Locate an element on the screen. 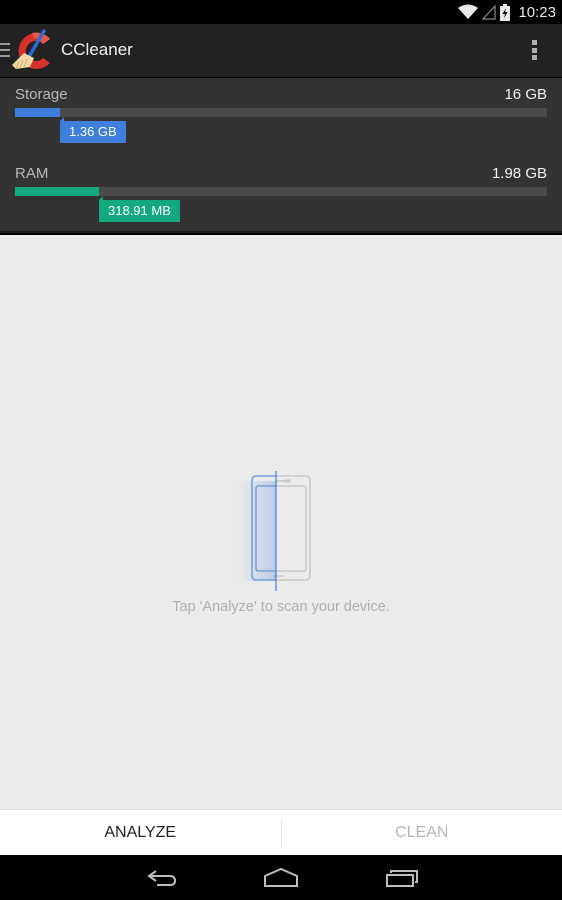  overflow-menu-icon is located at coordinates (534, 50).